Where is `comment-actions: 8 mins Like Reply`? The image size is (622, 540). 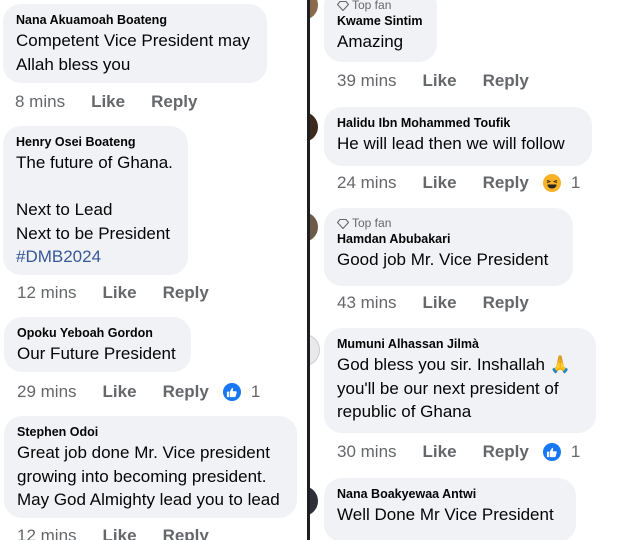
comment-actions: 8 mins Like Reply is located at coordinates (113, 102).